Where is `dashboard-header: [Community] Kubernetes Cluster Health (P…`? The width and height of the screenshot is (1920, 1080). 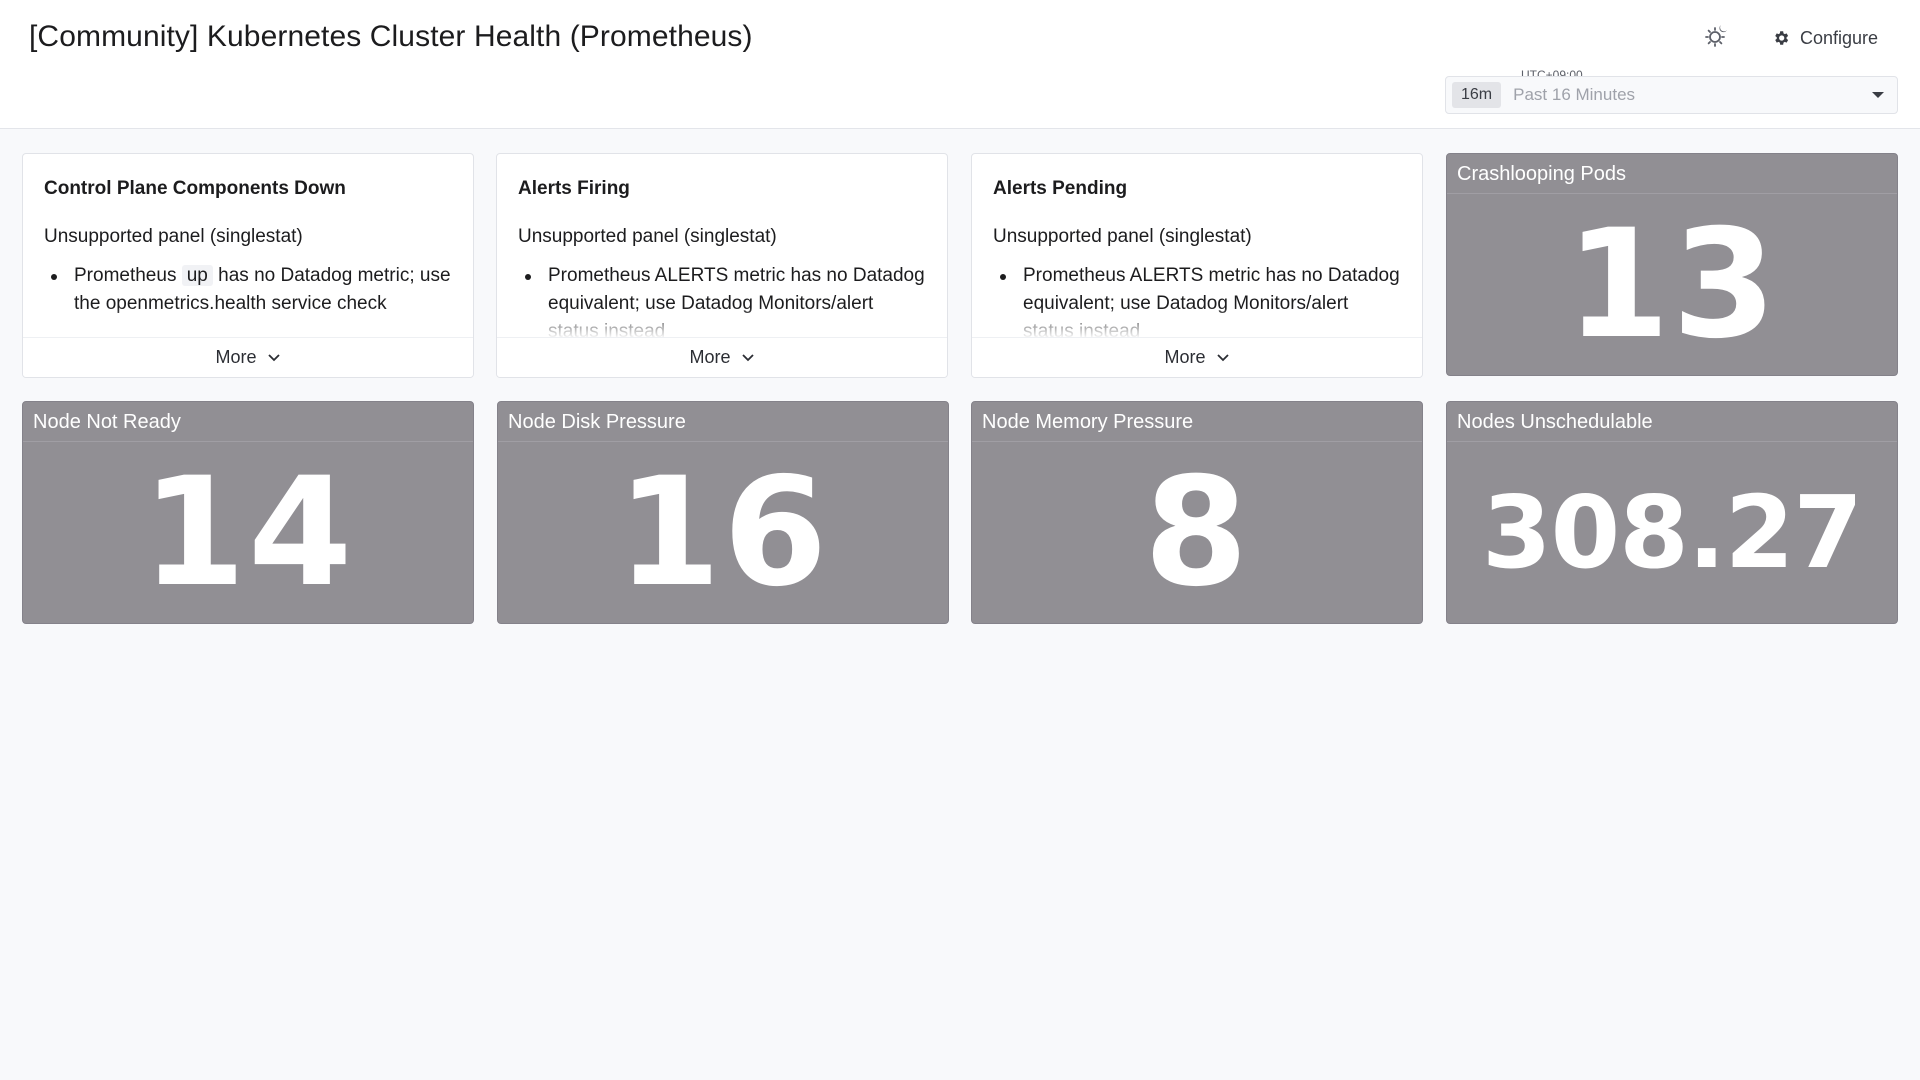
dashboard-header: [Community] Kubernetes Cluster Health (P… is located at coordinates (960, 64).